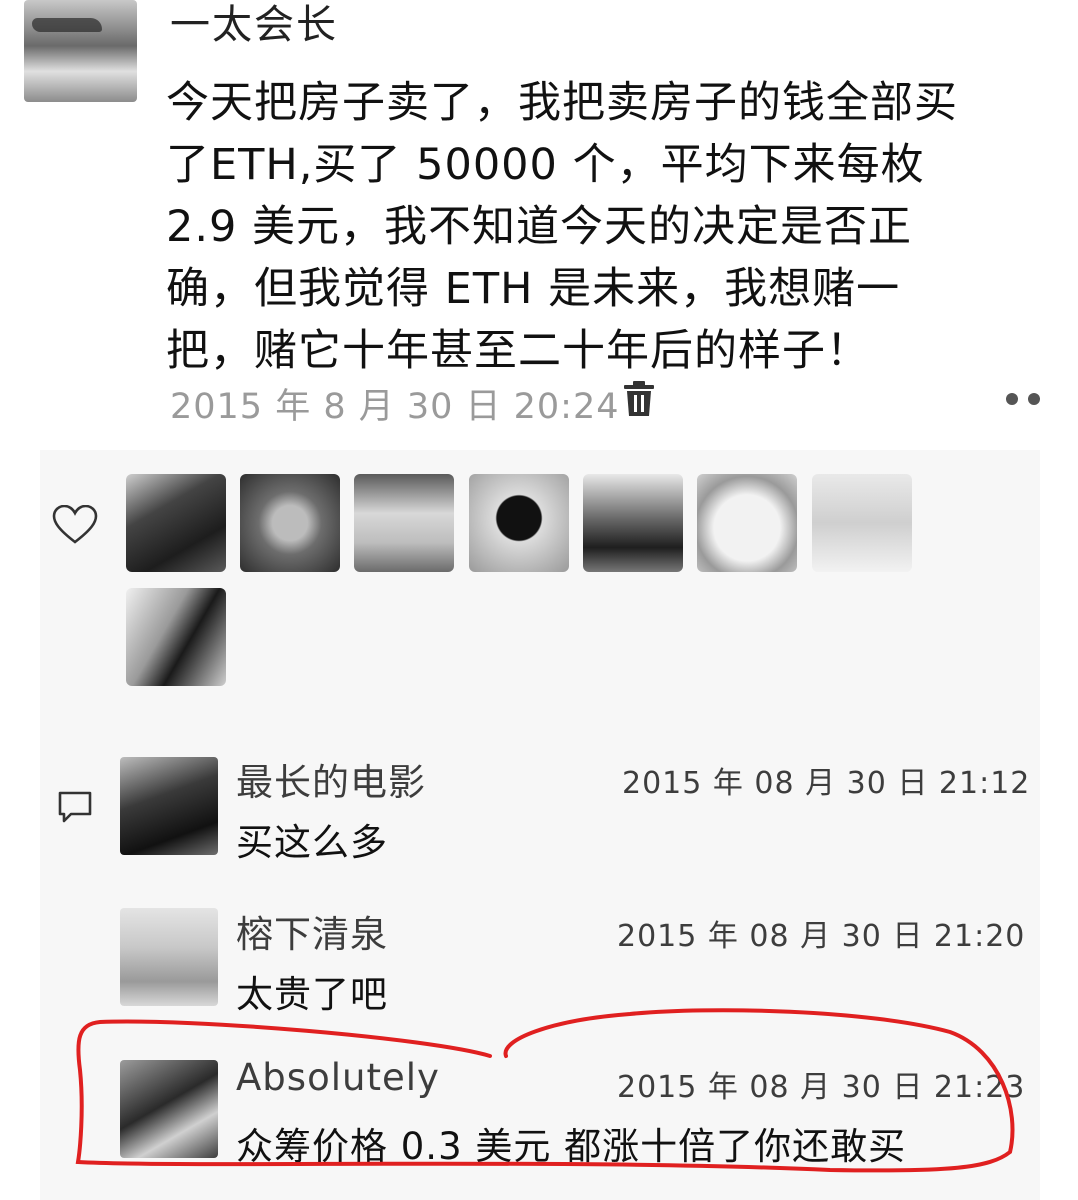 This screenshot has height=1200, width=1078. What do you see at coordinates (395, 407) in the screenshot?
I see `post-timestamp: 2015 年 8 月 30 日 20:24` at bounding box center [395, 407].